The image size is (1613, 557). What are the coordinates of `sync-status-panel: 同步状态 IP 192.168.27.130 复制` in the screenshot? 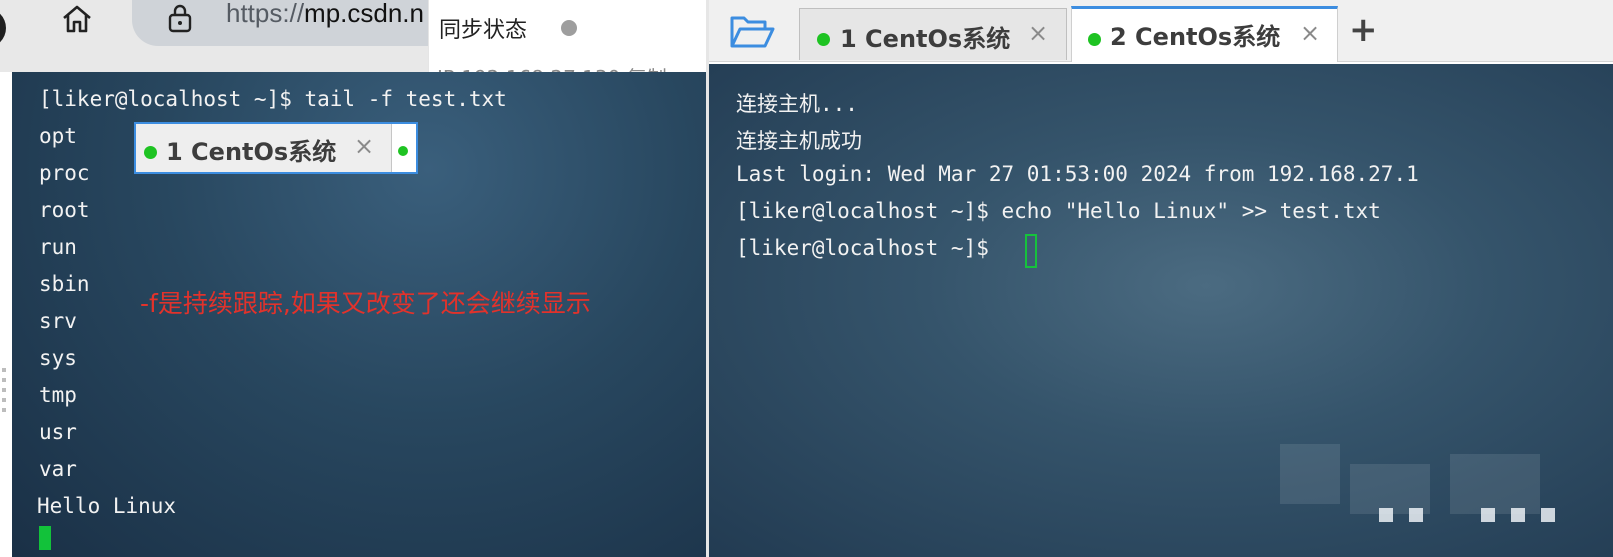 It's located at (568, 36).